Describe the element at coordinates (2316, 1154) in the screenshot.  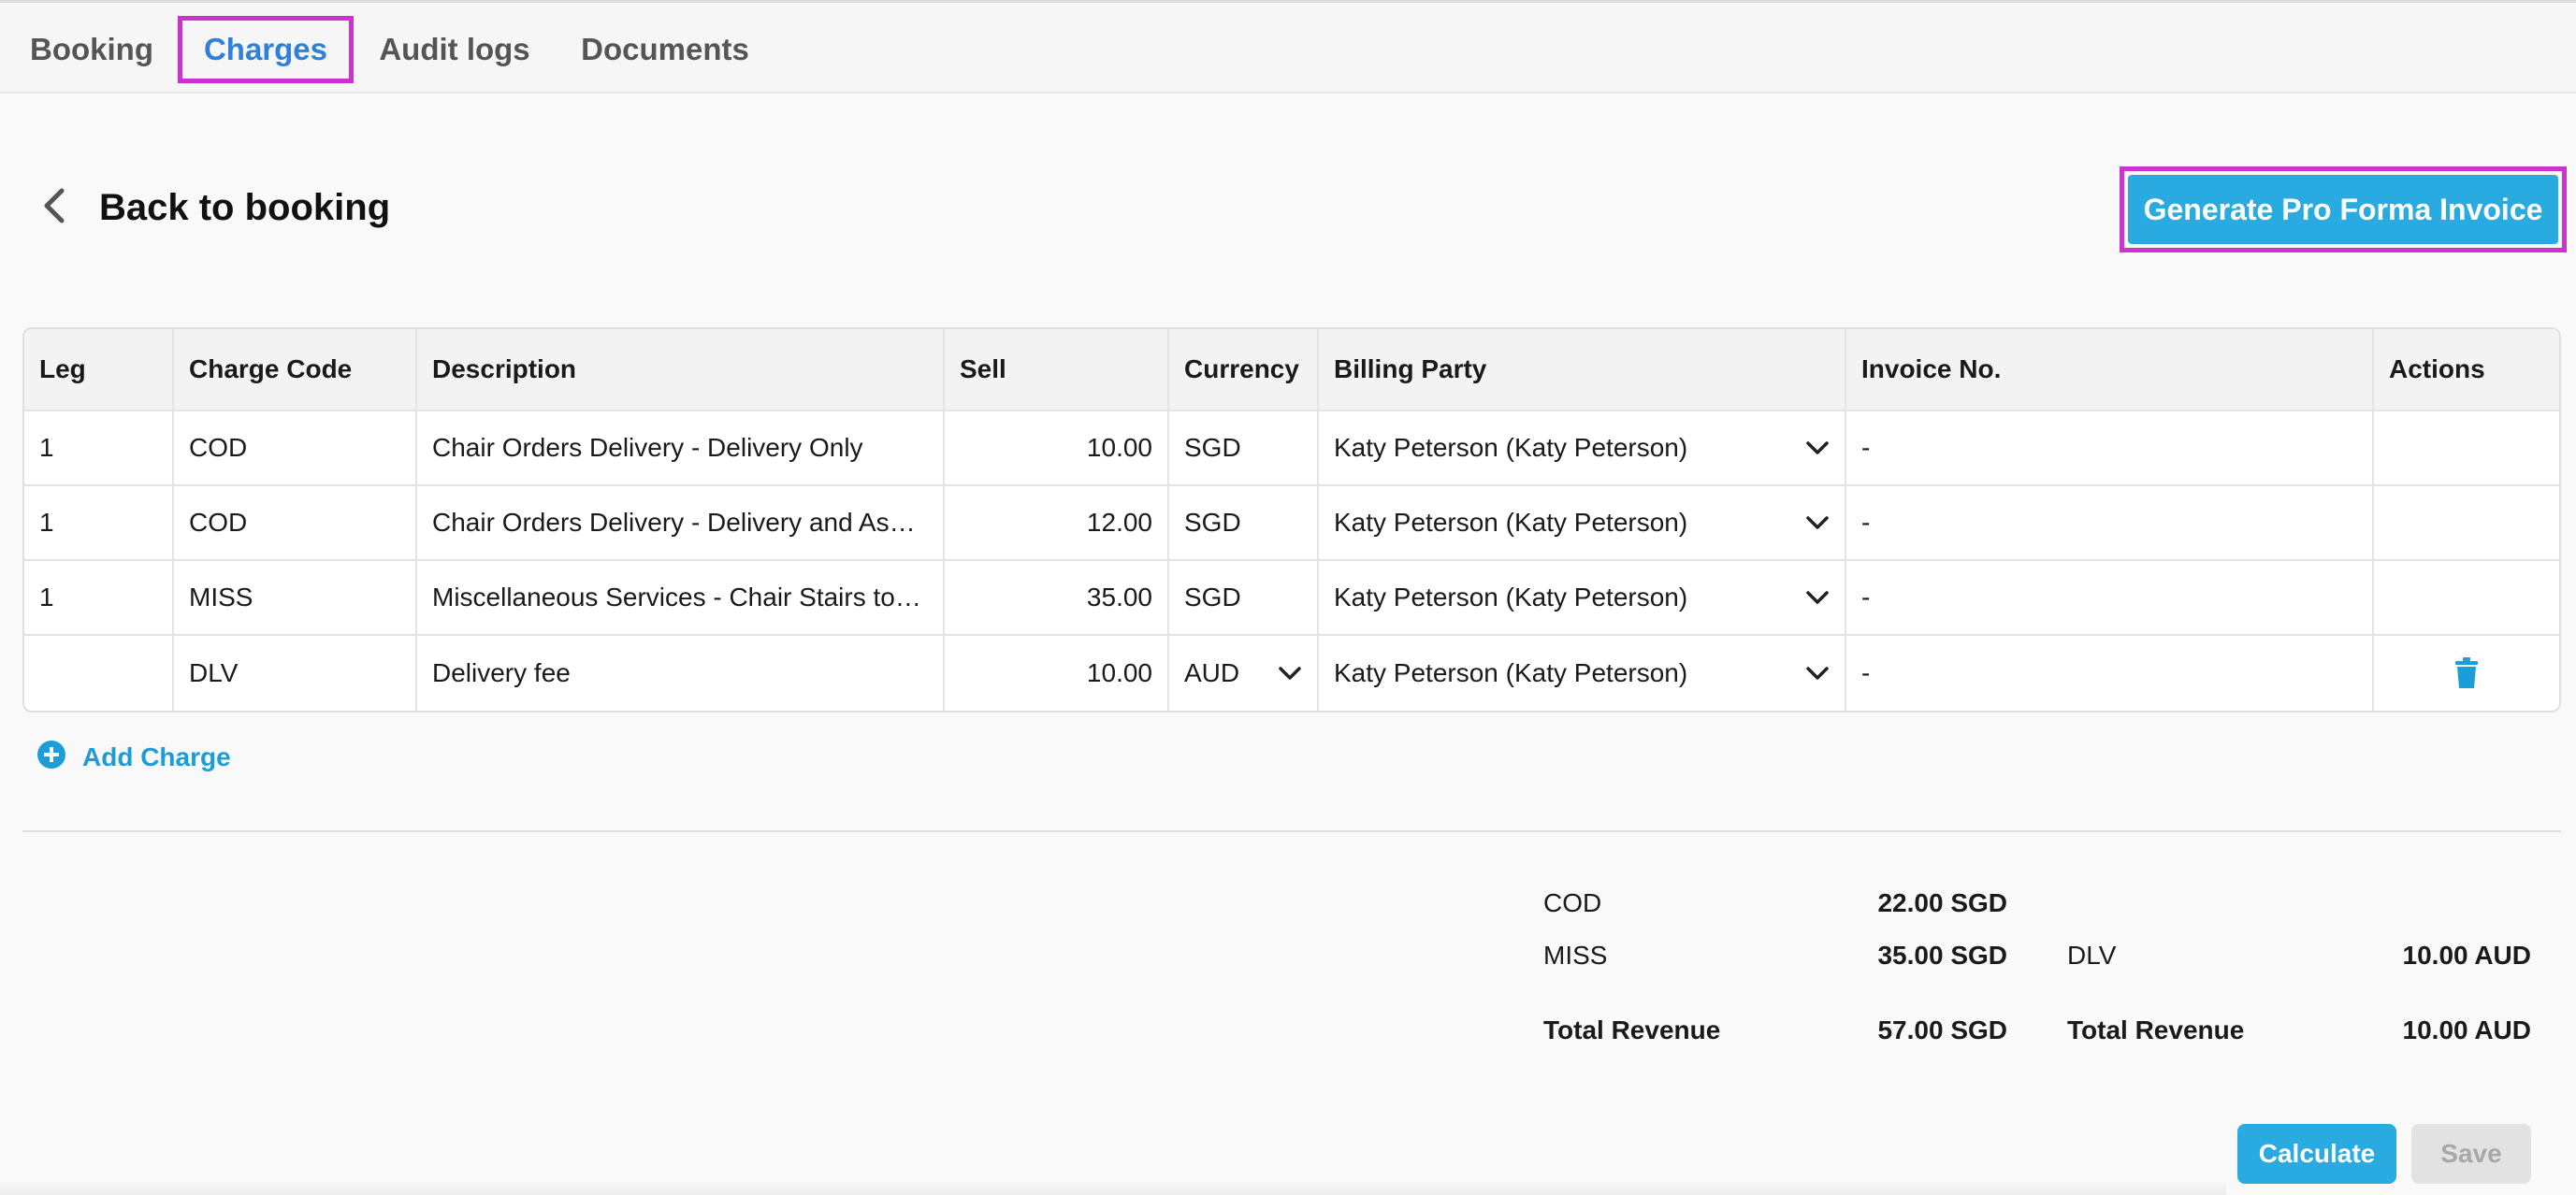
I see `calculate-button: Calculate` at that location.